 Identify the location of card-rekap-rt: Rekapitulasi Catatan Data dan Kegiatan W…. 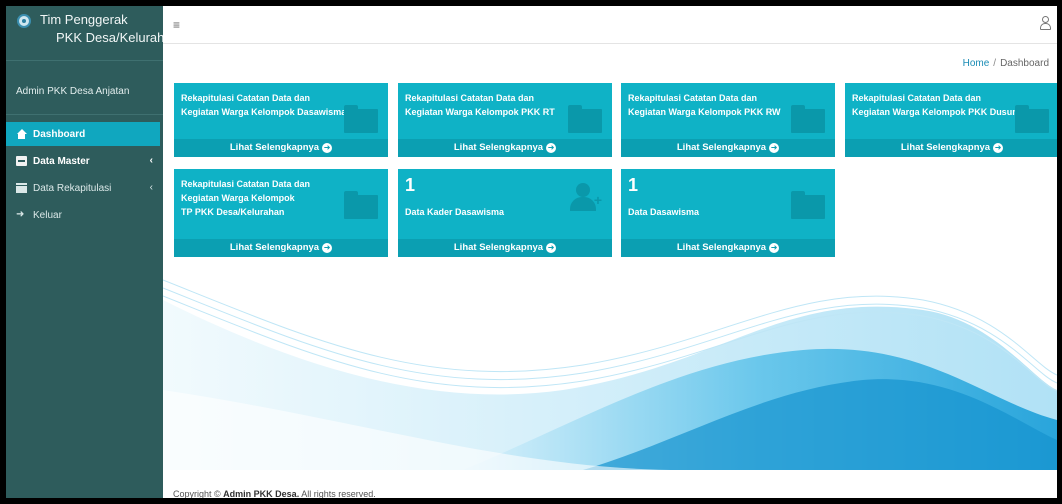
(505, 120).